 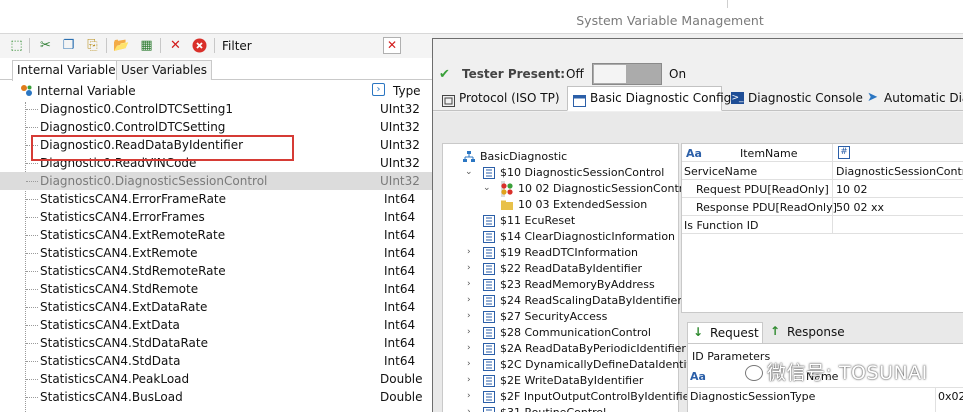 What do you see at coordinates (216, 343) in the screenshot?
I see `variable-row: StatisticsCAN4.StdDataRate Int64` at bounding box center [216, 343].